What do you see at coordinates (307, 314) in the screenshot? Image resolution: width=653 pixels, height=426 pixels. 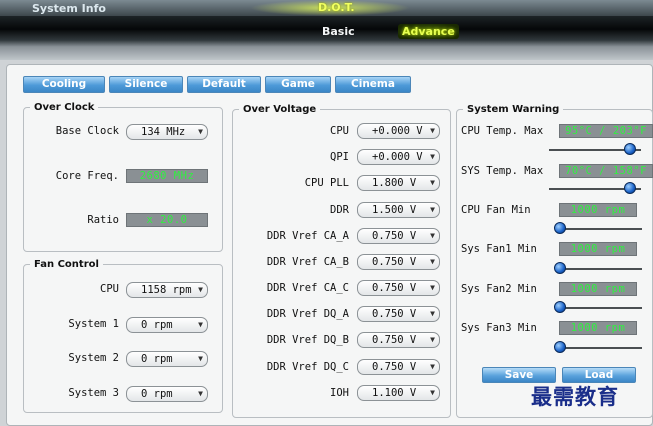 I see `ov-ddr-vref-dq-a-label: DDR Vref DQ_A` at bounding box center [307, 314].